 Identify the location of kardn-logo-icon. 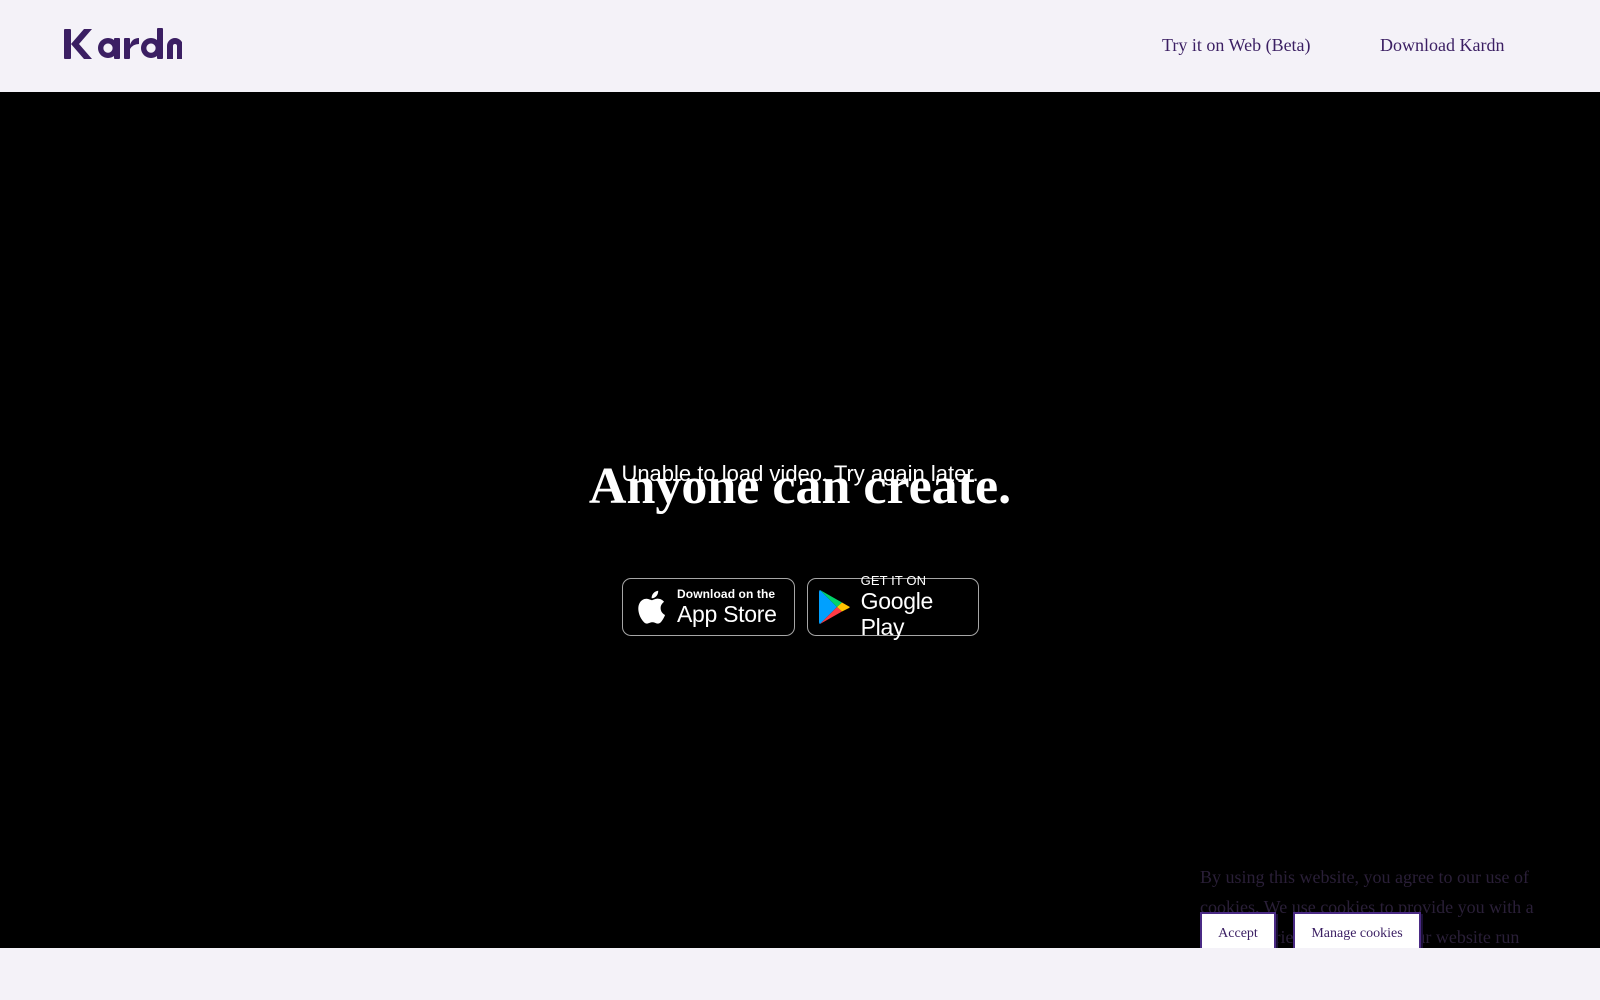
(123, 43).